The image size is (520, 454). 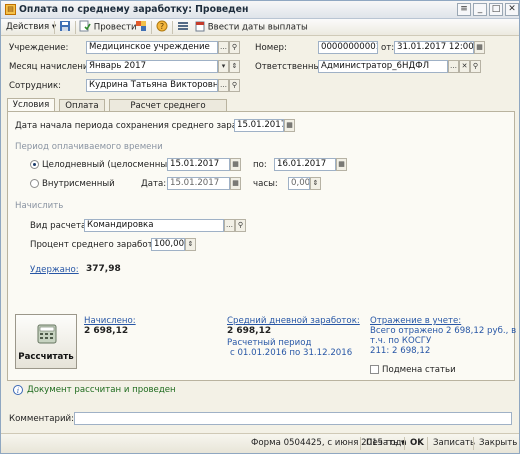 What do you see at coordinates (39, 206) in the screenshot?
I see `accrue-title: Начислить` at bounding box center [39, 206].